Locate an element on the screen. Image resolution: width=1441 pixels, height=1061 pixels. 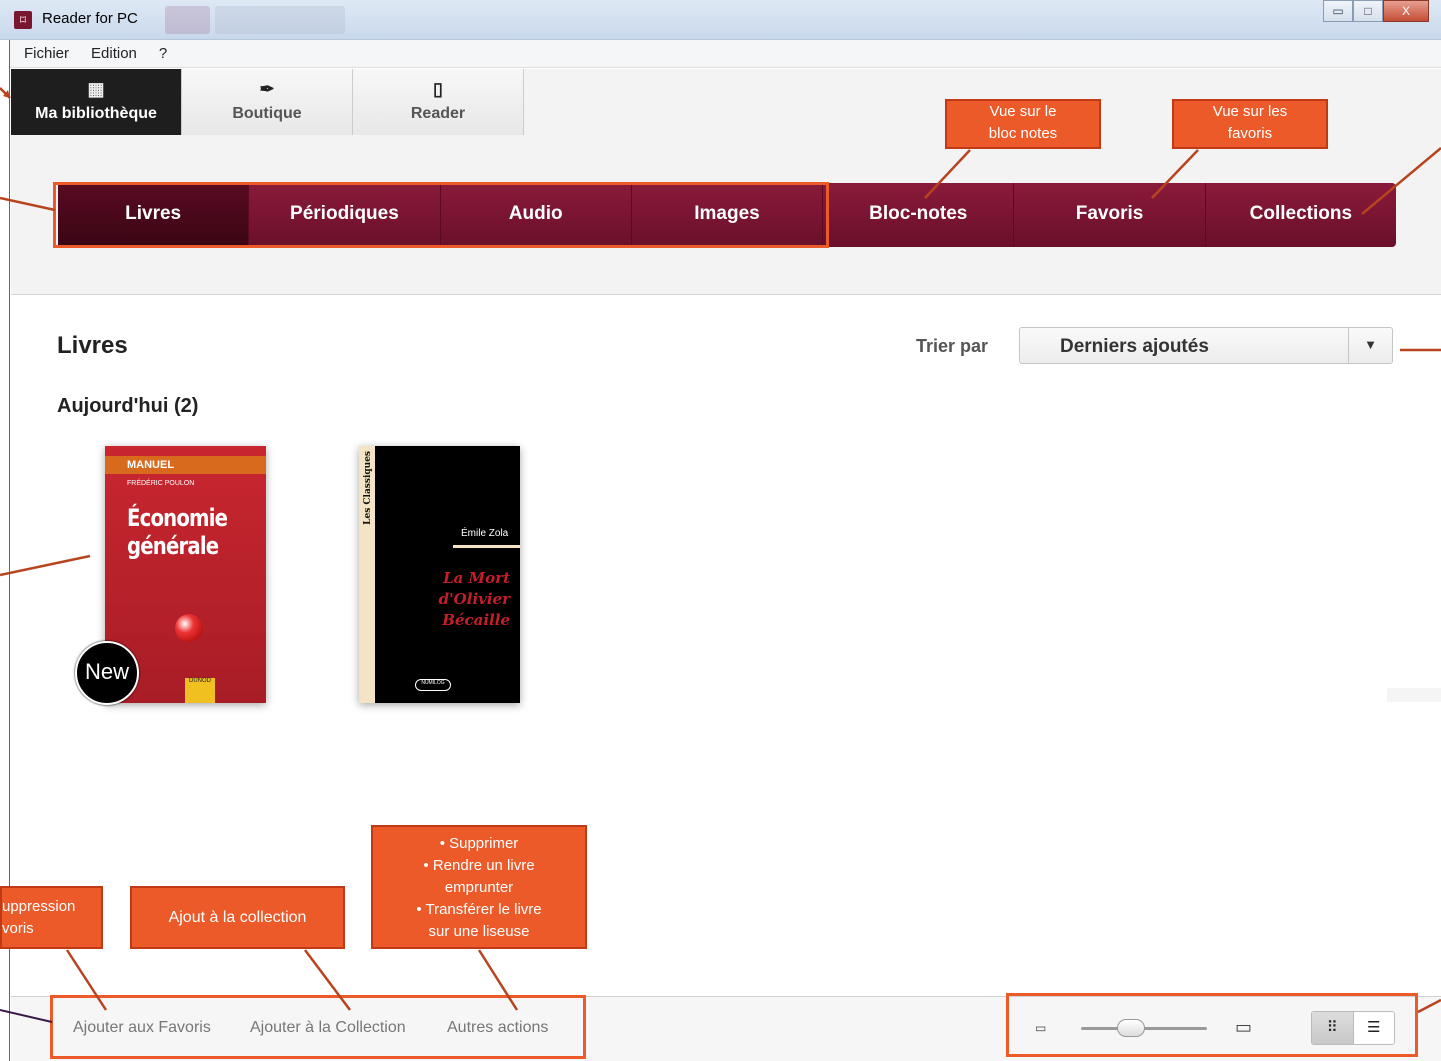
menu-edit: Edition is located at coordinates (114, 53).